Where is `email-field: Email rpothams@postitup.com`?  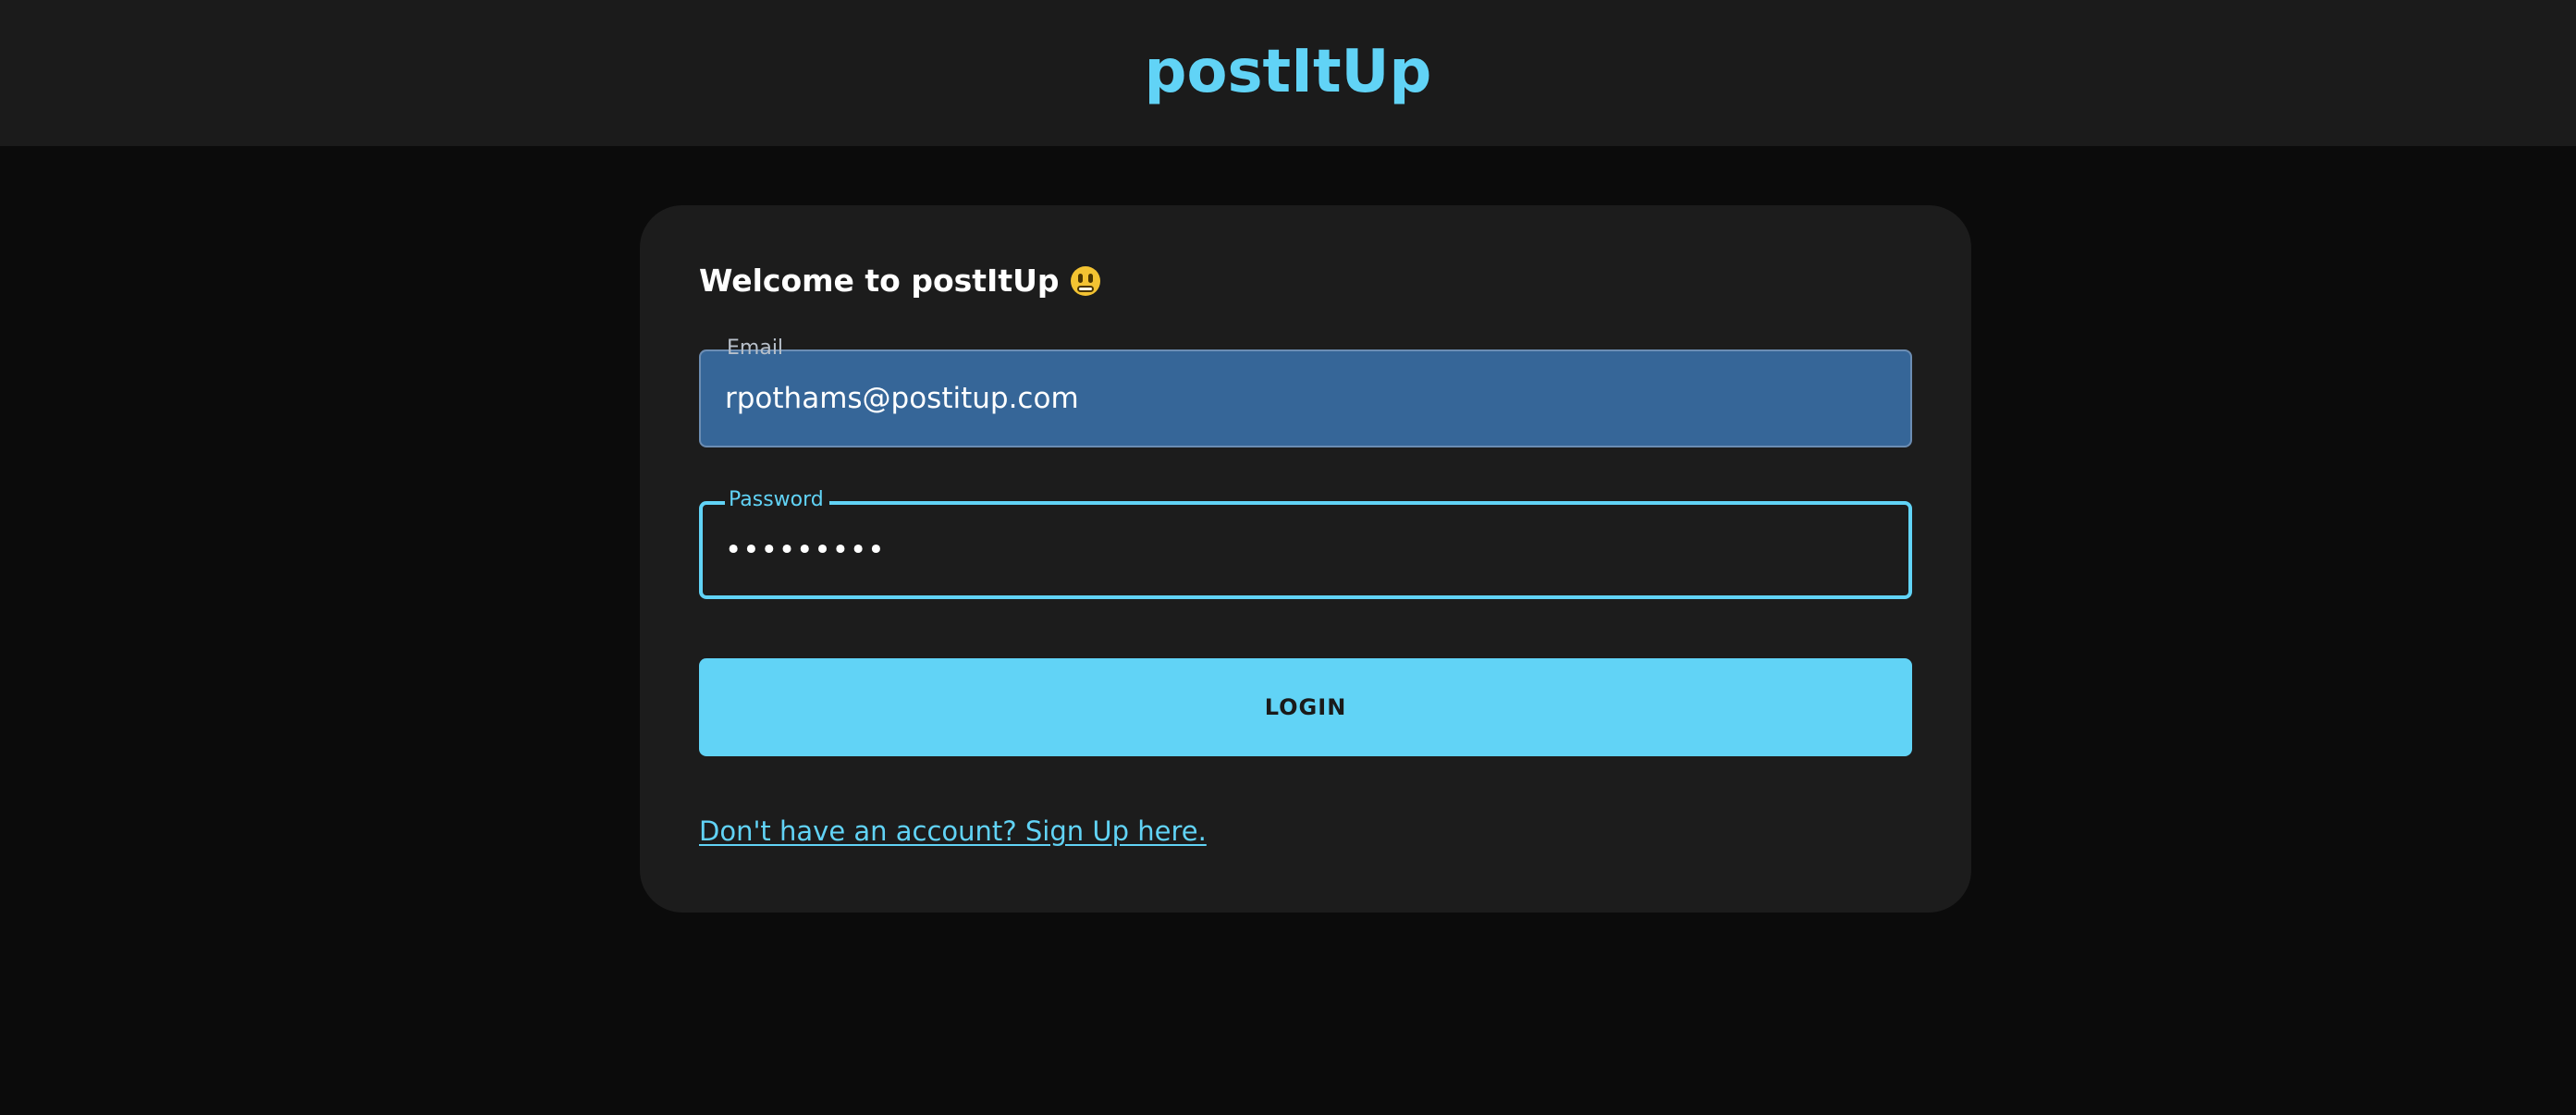
email-field: Email rpothams@postitup.com is located at coordinates (1306, 392).